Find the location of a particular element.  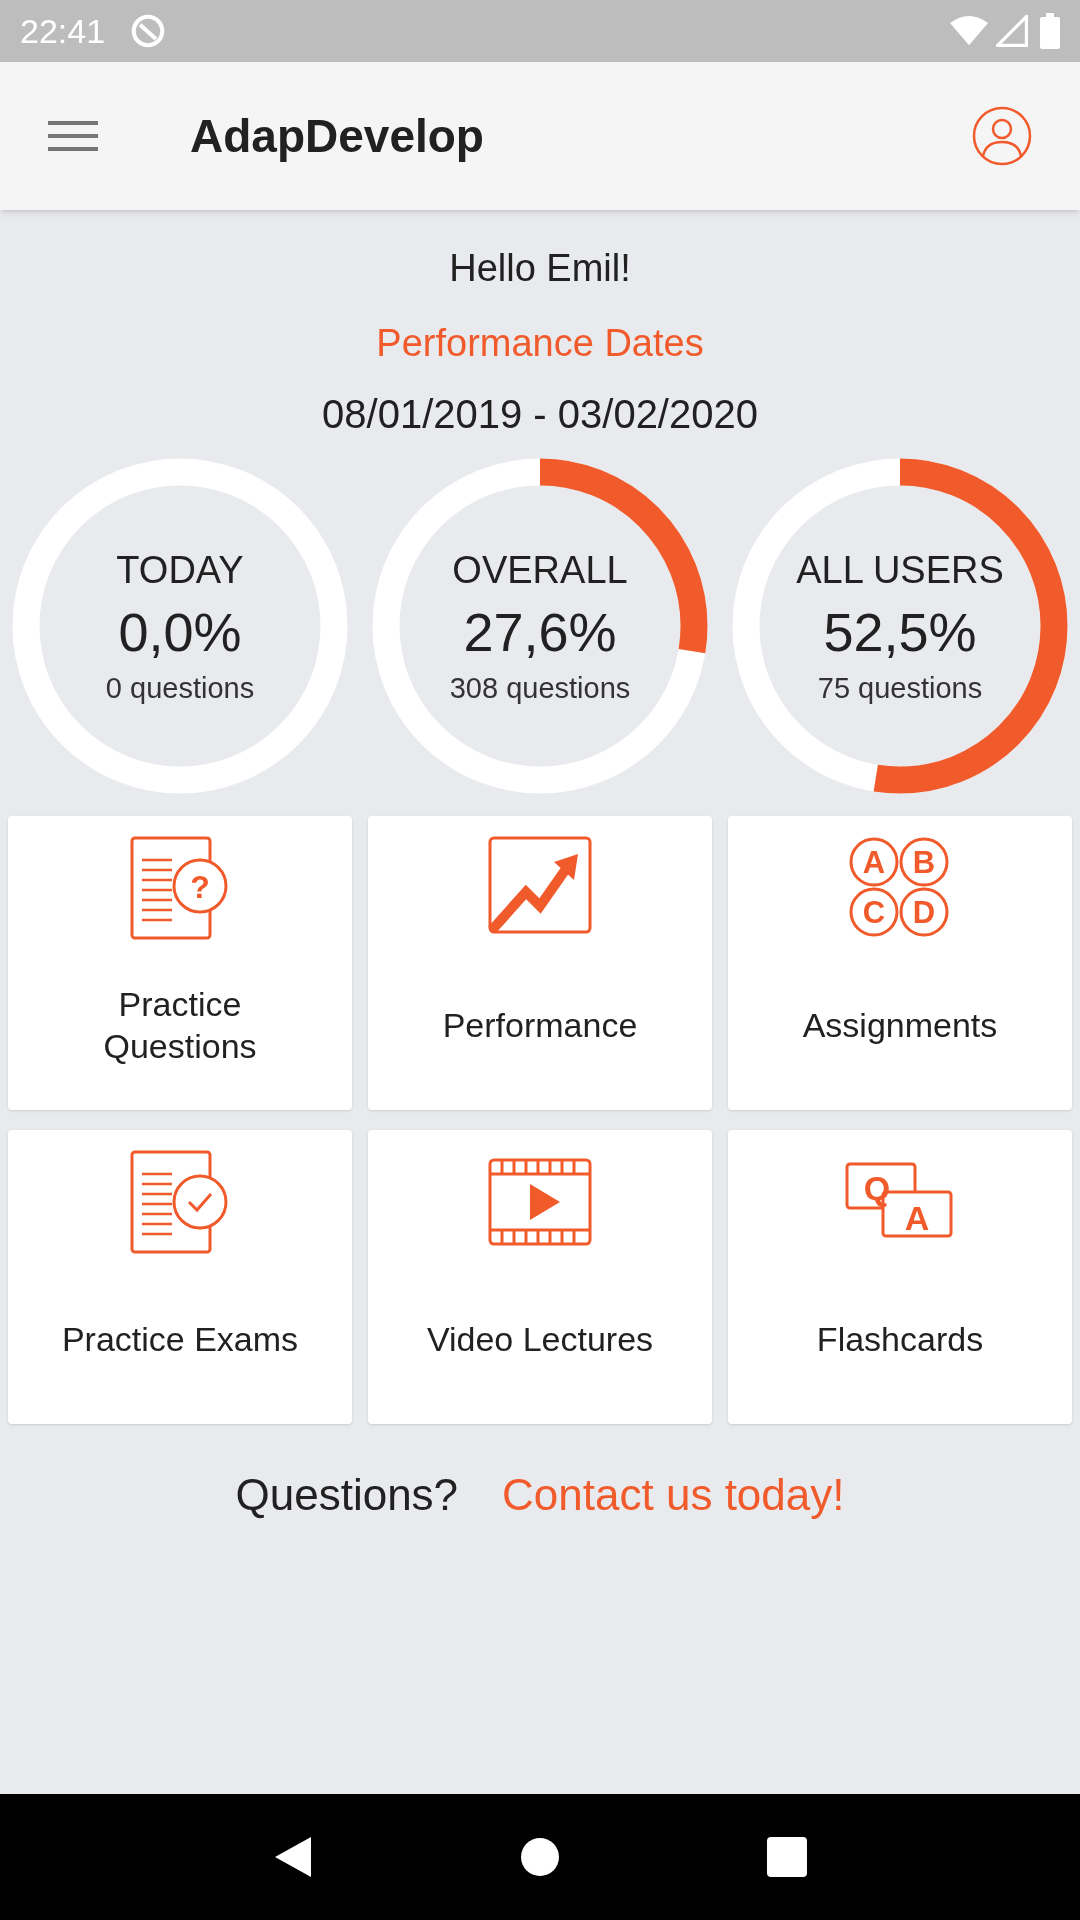

feature-tile: ? Practice Questions is located at coordinates (180, 963).